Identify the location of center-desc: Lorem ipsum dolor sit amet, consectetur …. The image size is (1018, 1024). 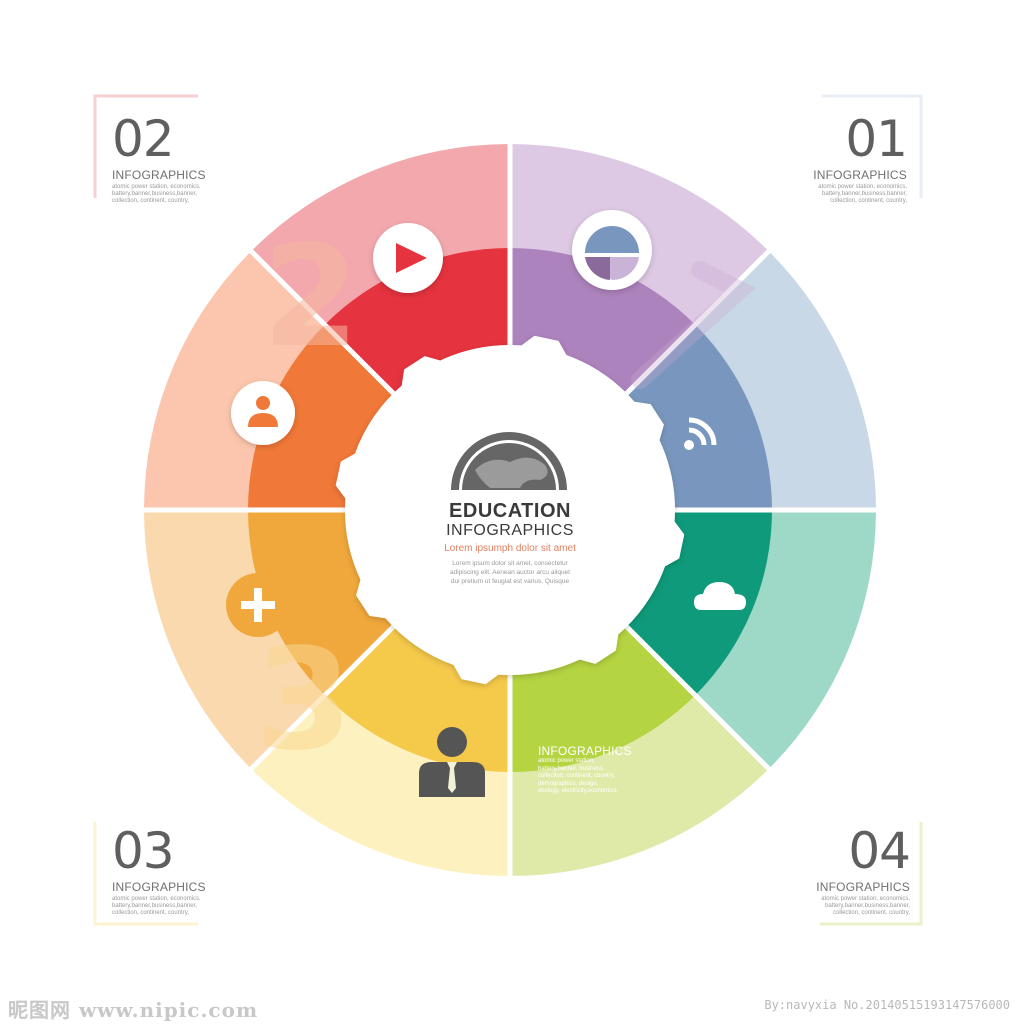
(510, 572).